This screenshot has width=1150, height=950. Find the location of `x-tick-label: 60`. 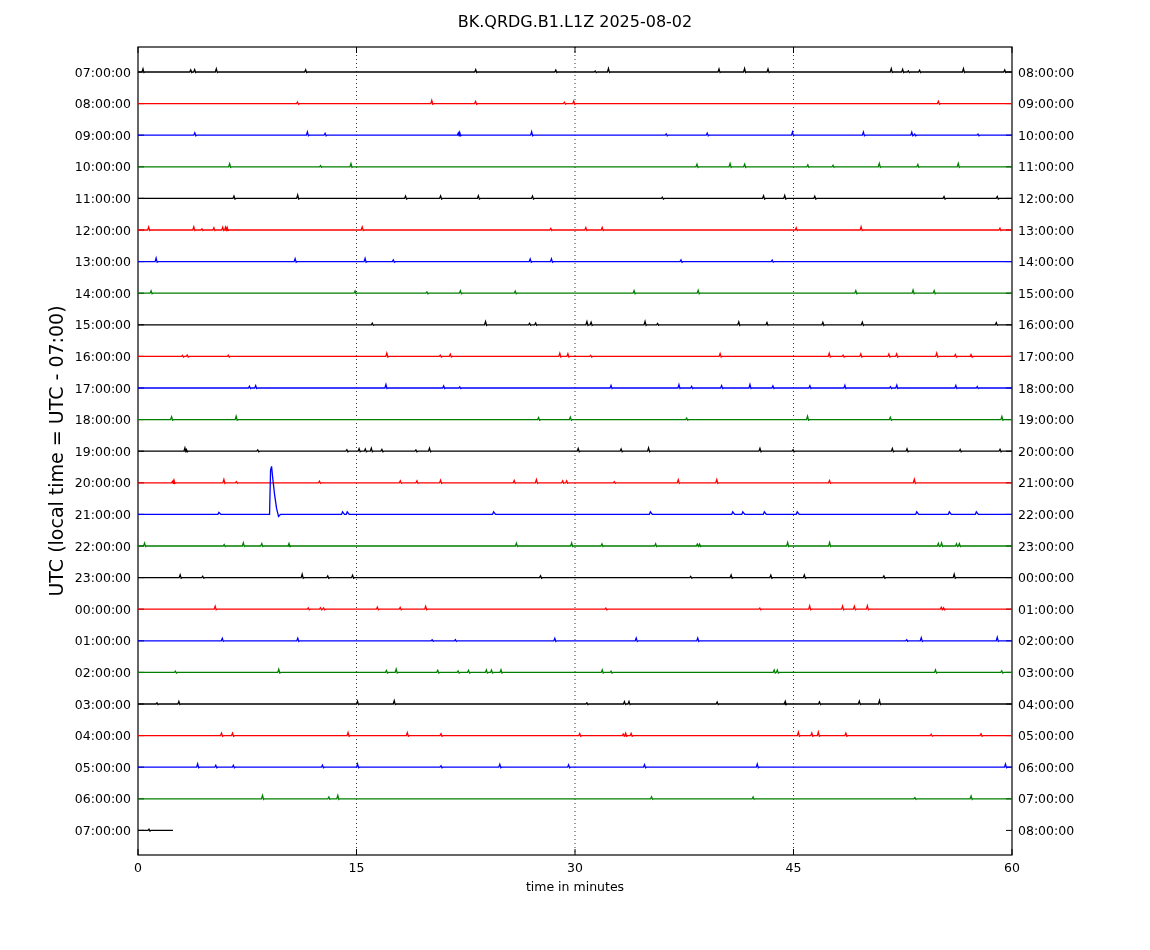

x-tick-label: 60 is located at coordinates (1012, 867).